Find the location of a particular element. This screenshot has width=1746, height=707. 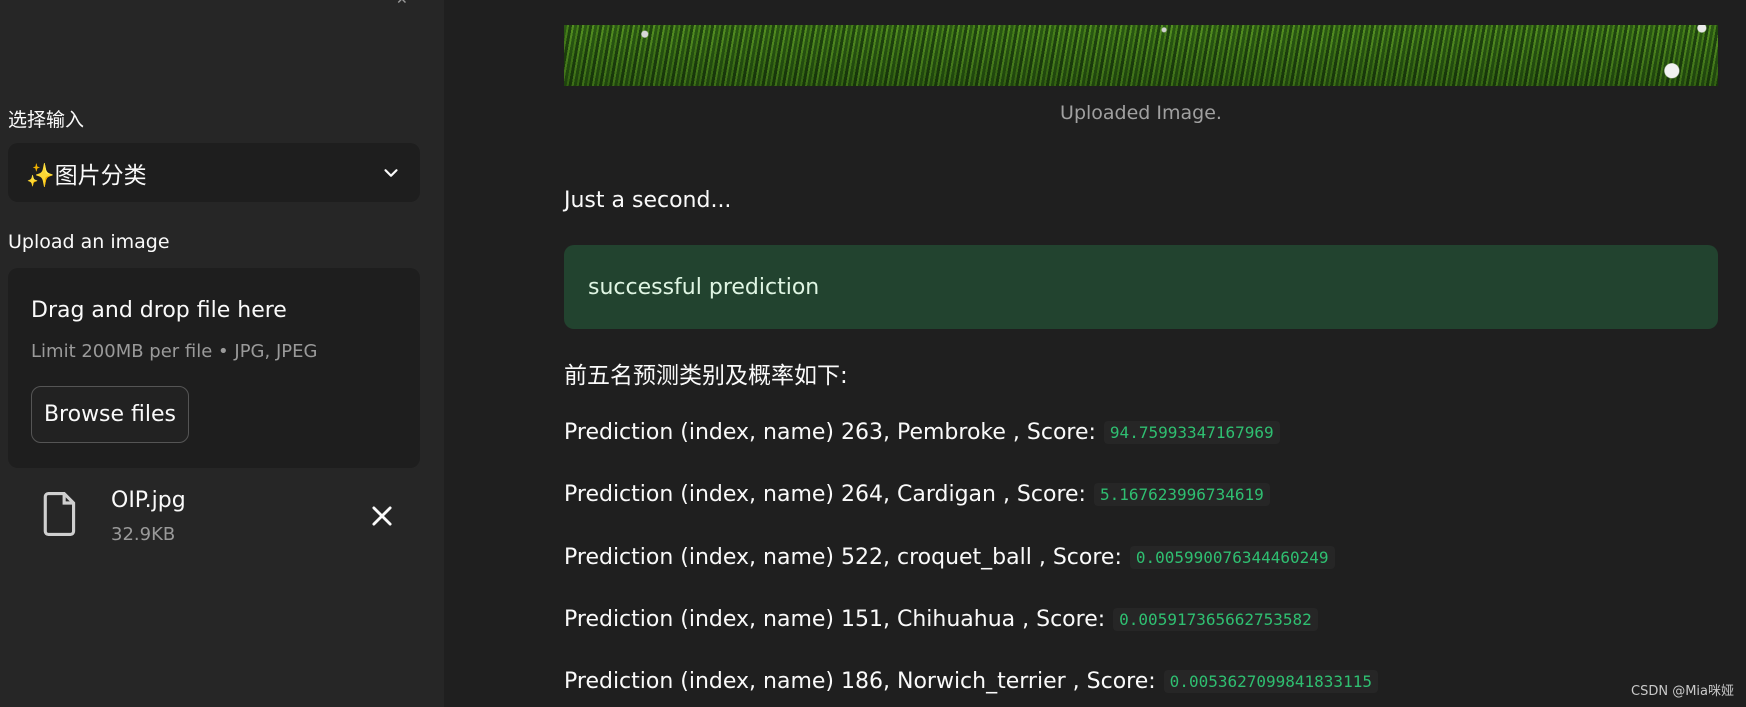

input-select-label: 选择输入 is located at coordinates (46, 120).